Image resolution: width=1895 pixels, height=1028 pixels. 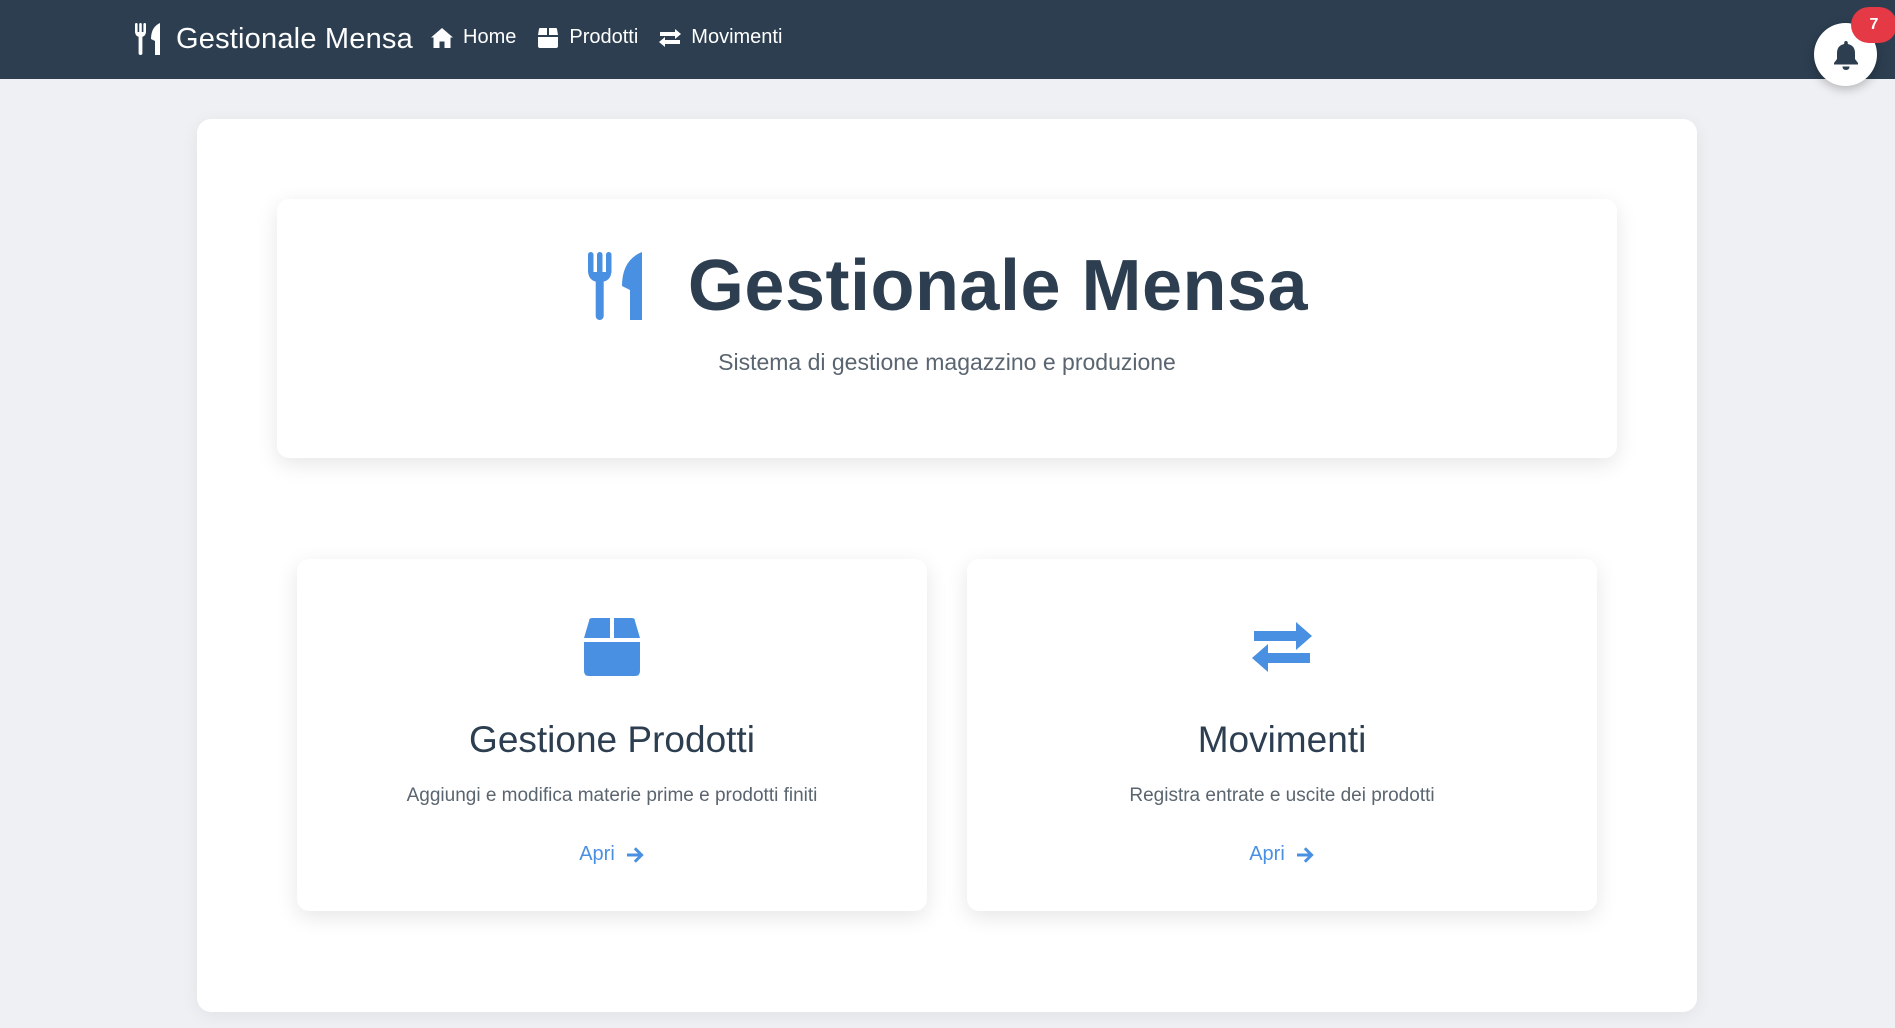 What do you see at coordinates (947, 43) in the screenshot?
I see `top-navbar: Gestionale Mensa Home Prodotti Movimenti` at bounding box center [947, 43].